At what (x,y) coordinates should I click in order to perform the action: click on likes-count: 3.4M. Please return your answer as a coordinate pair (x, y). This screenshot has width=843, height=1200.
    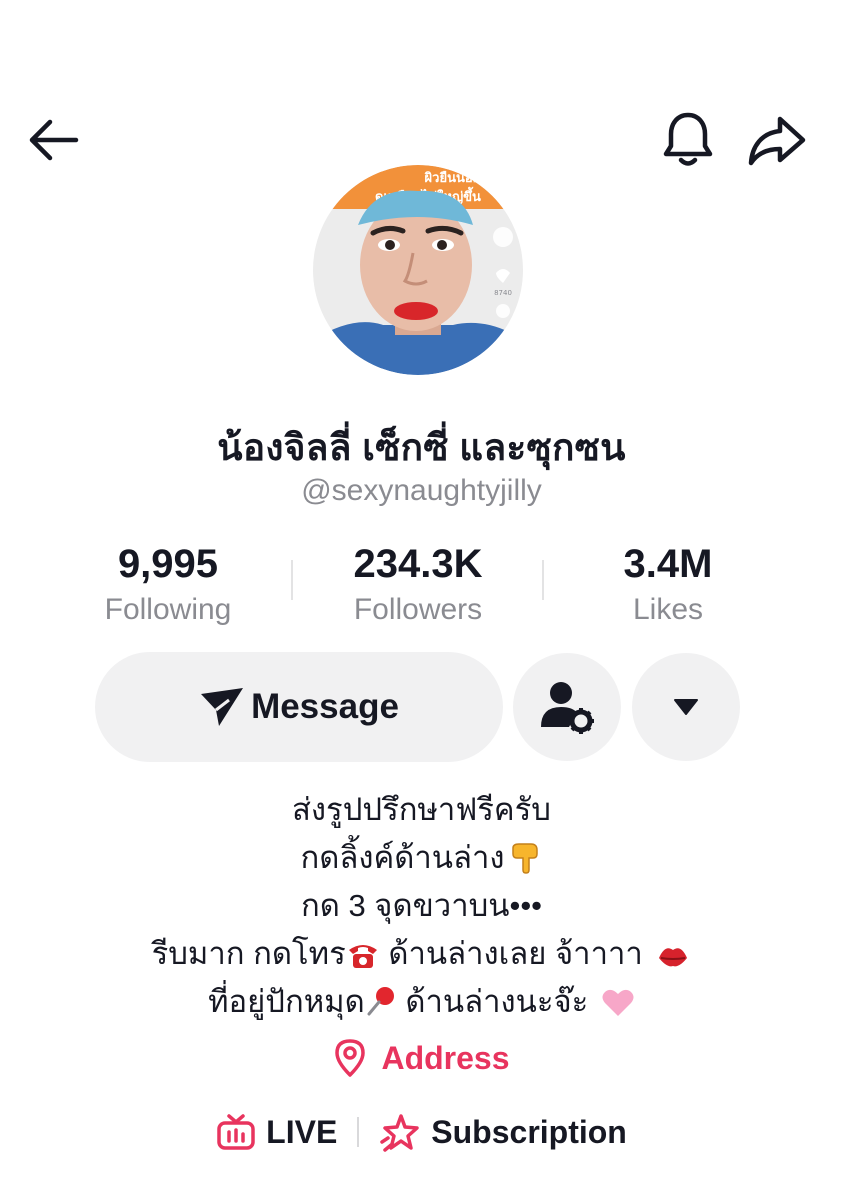
    Looking at the image, I should click on (668, 564).